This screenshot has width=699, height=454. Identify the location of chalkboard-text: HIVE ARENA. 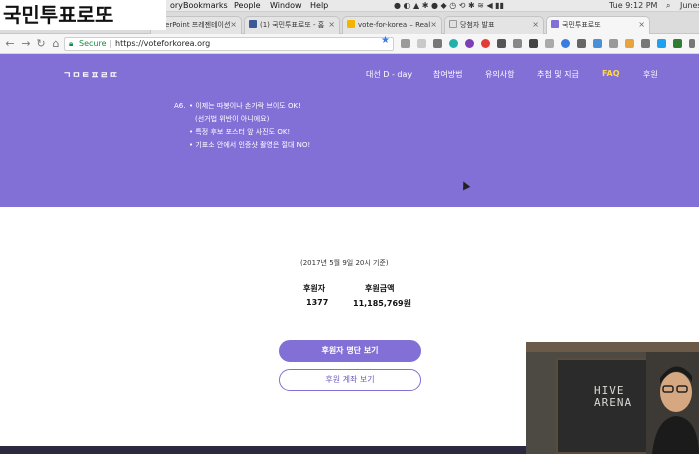
(613, 397).